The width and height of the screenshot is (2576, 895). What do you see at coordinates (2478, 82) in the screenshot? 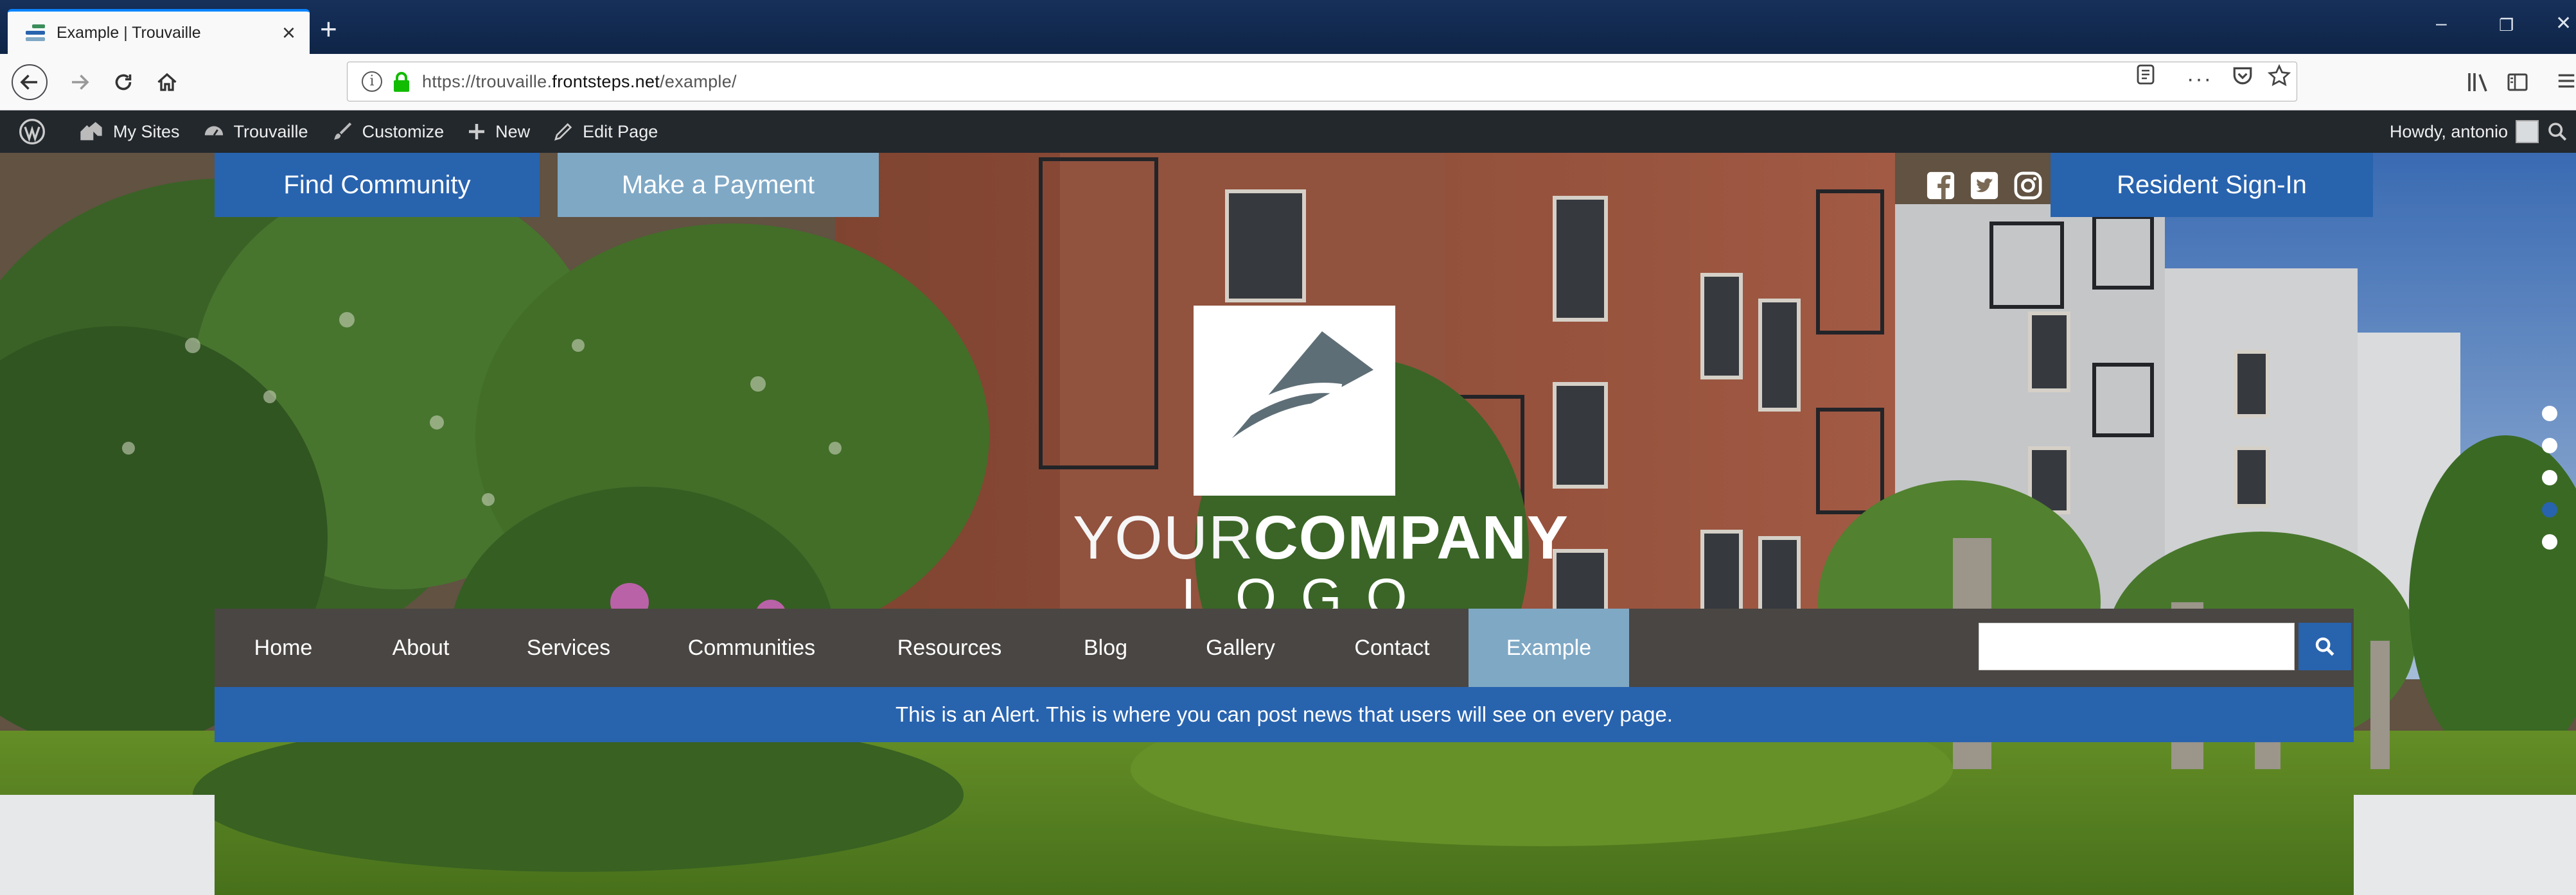
I see `library-icon` at bounding box center [2478, 82].